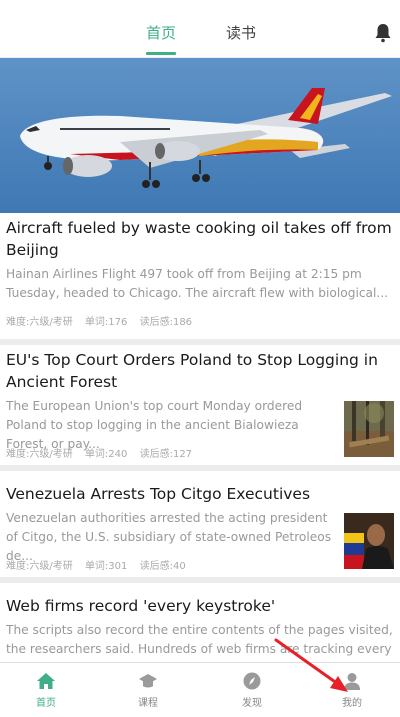 This screenshot has width=400, height=717. I want to click on bell-icon, so click(383, 33).